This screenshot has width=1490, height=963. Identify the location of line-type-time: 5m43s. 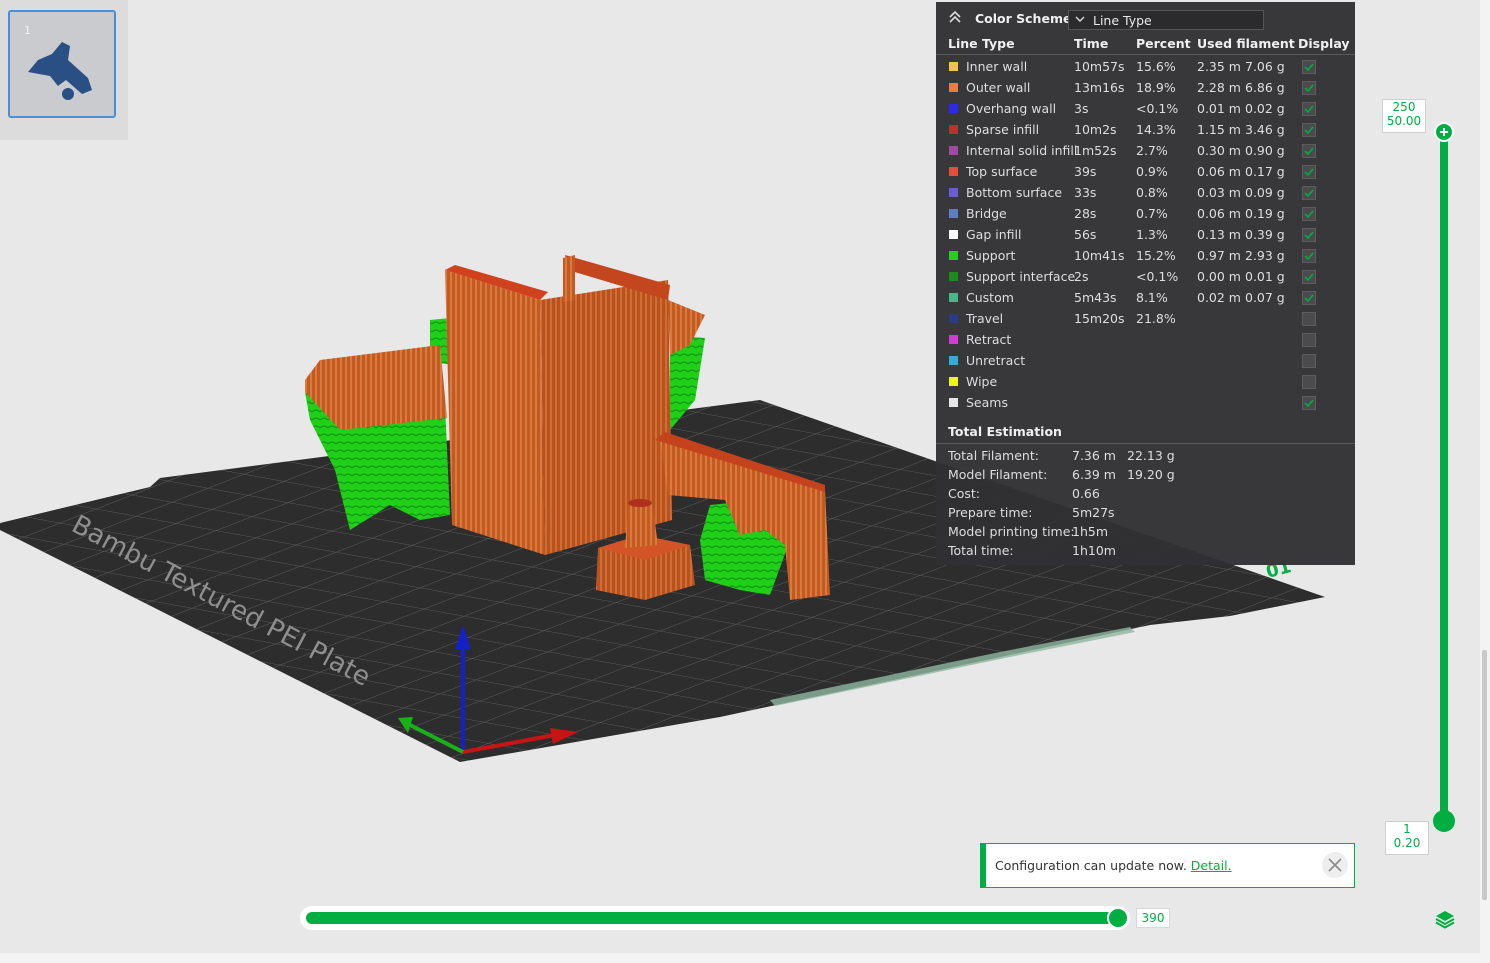
(1095, 297).